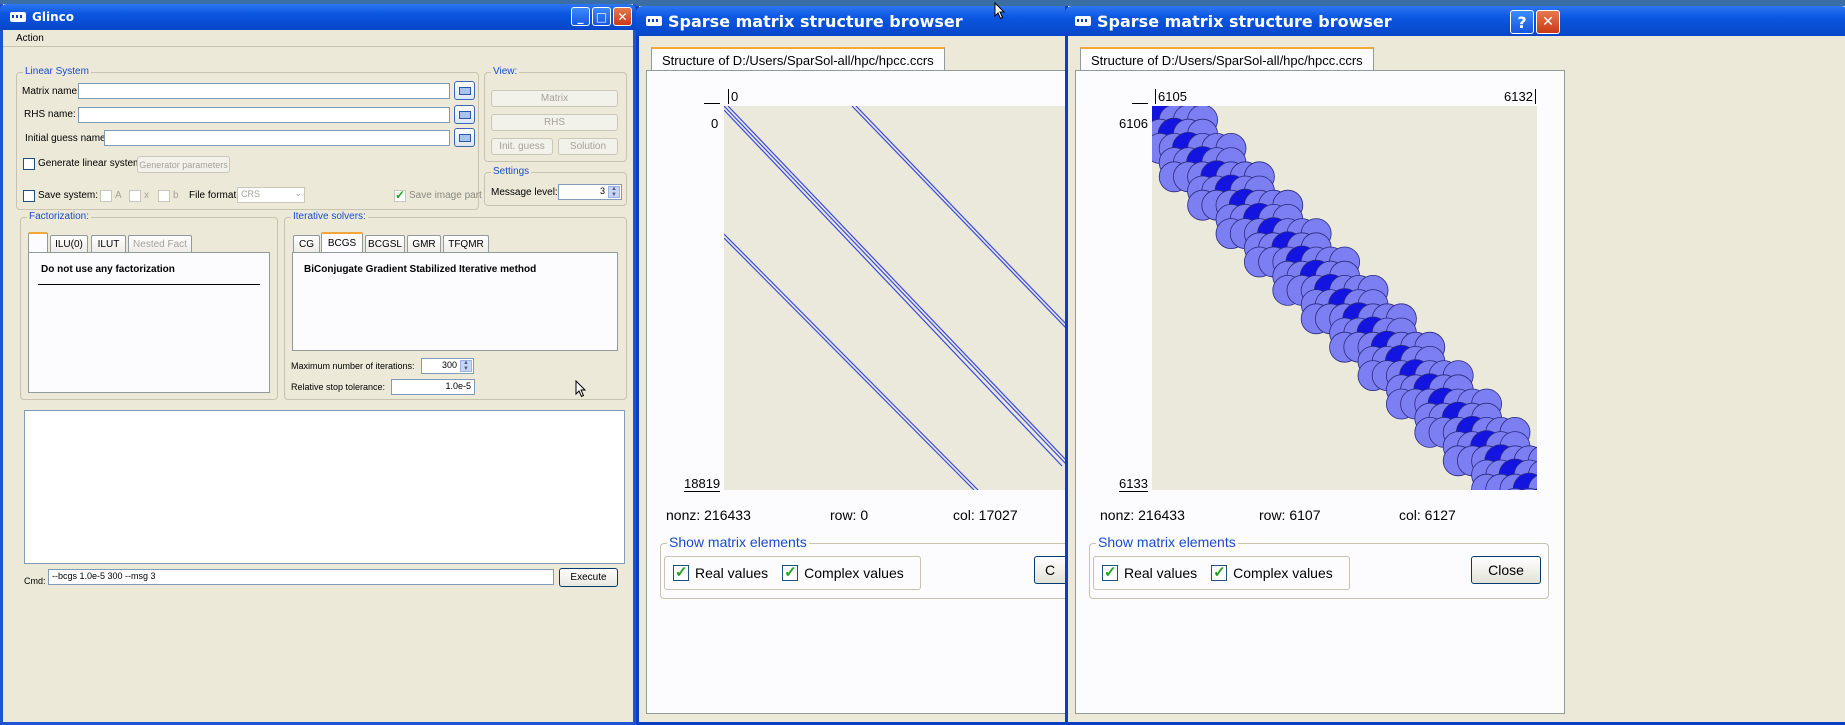  What do you see at coordinates (38, 242) in the screenshot?
I see `tab-blank-factorization` at bounding box center [38, 242].